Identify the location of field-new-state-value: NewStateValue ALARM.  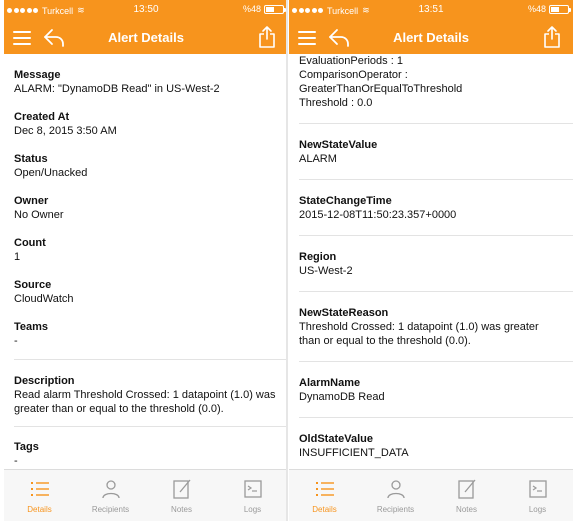
(431, 145).